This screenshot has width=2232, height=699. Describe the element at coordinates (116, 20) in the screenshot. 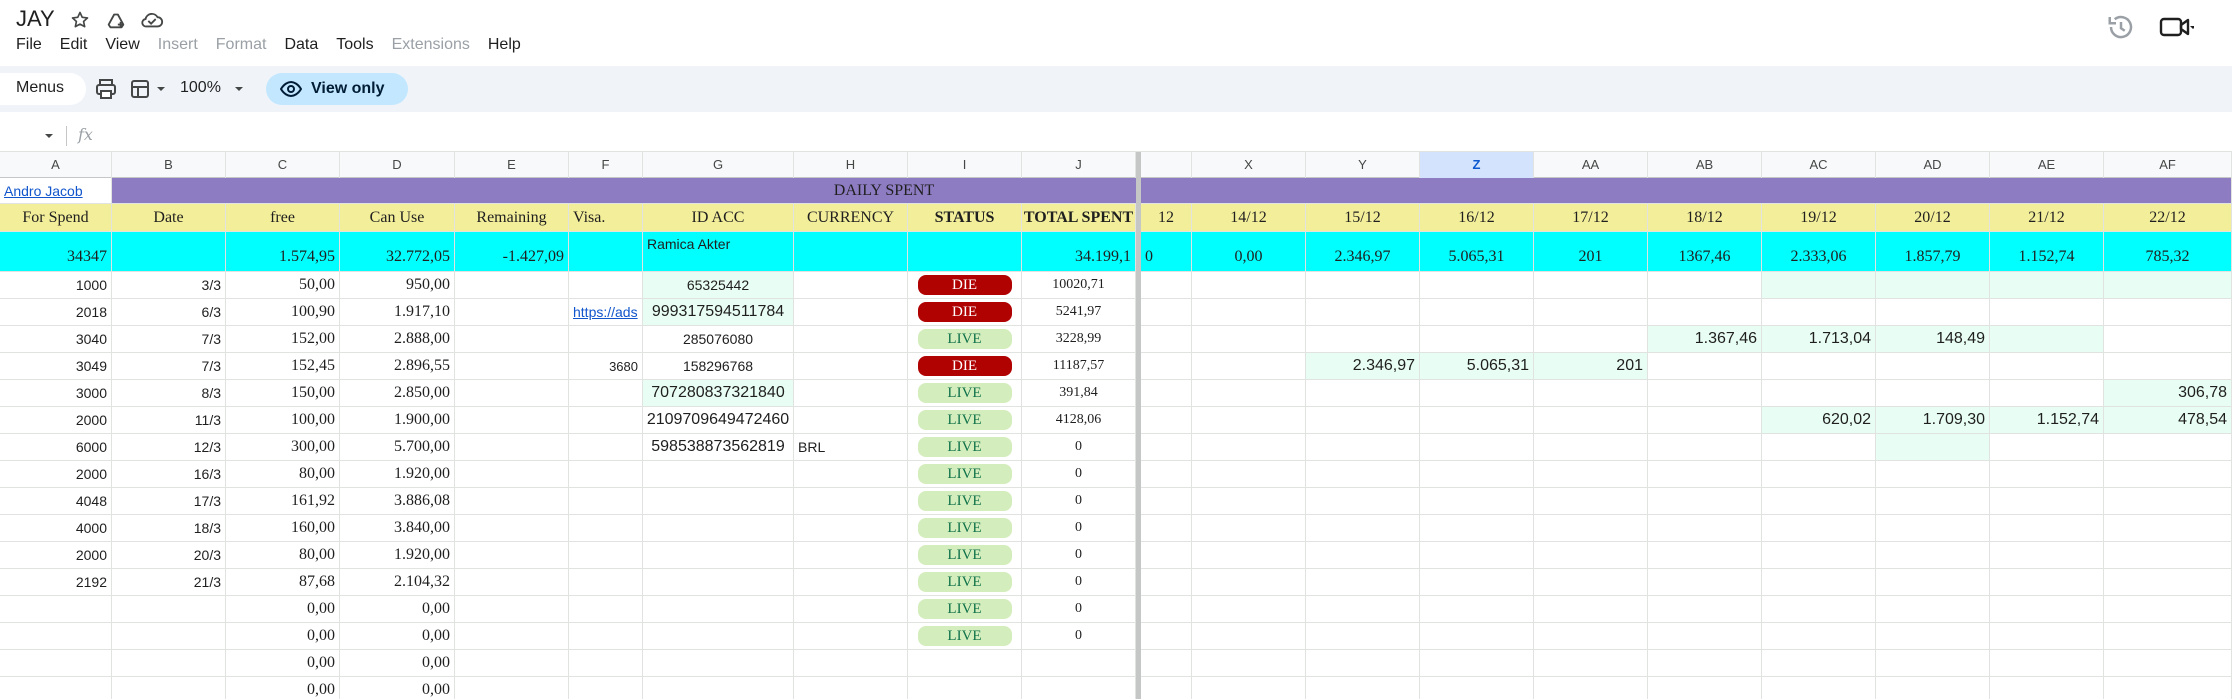

I see `move-to-drive-icon` at that location.